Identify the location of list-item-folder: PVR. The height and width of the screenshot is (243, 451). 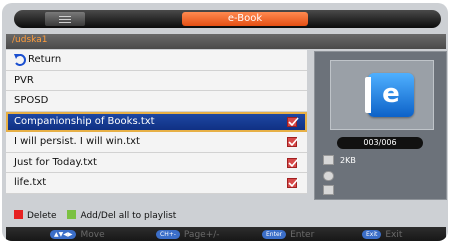
(156, 80).